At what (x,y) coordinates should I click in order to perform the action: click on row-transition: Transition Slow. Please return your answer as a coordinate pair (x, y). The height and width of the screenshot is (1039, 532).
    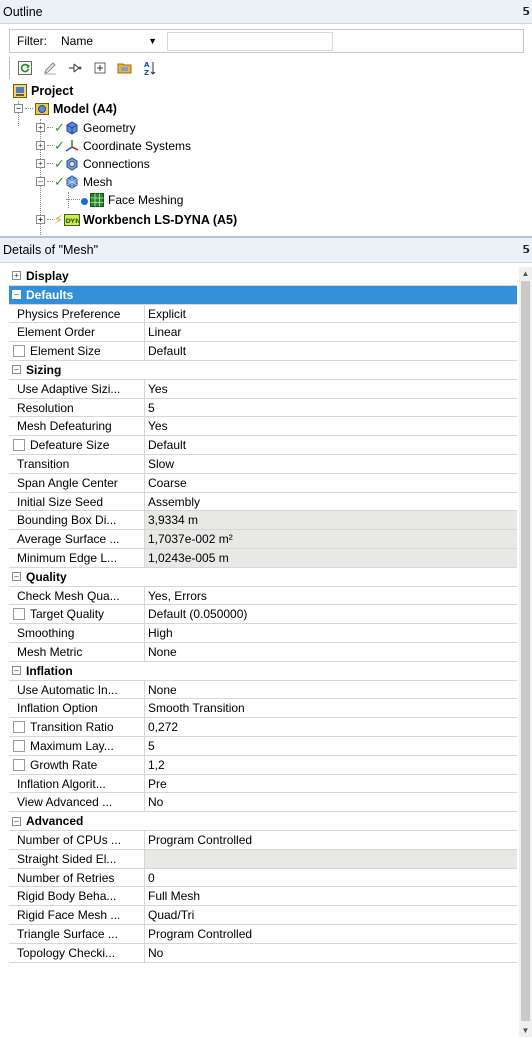
    Looking at the image, I should click on (263, 464).